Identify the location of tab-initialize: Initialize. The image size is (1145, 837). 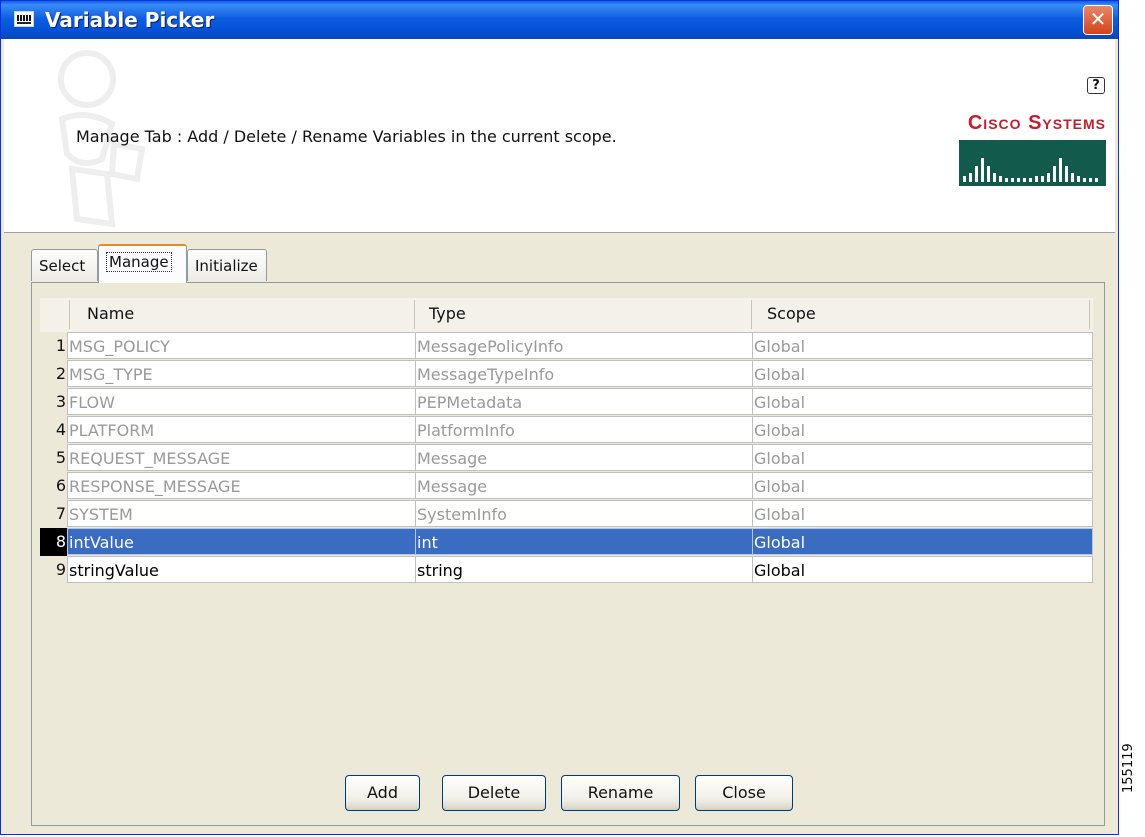
(227, 265).